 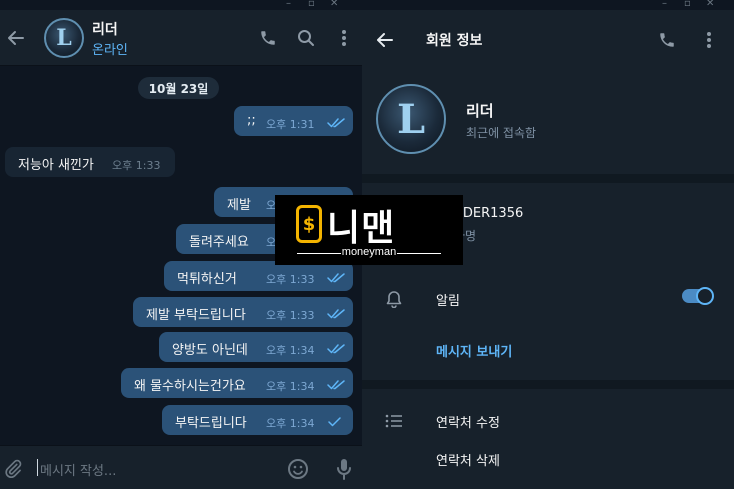 What do you see at coordinates (480, 111) in the screenshot?
I see `profile-name: 리더` at bounding box center [480, 111].